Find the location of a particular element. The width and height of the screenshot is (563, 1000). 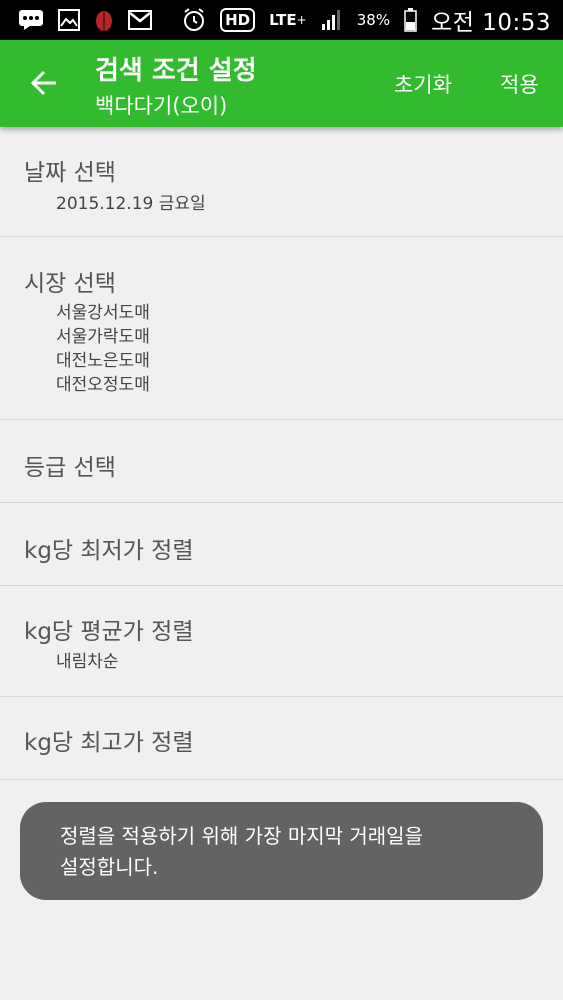

clock: 오전 10:53 is located at coordinates (491, 23).